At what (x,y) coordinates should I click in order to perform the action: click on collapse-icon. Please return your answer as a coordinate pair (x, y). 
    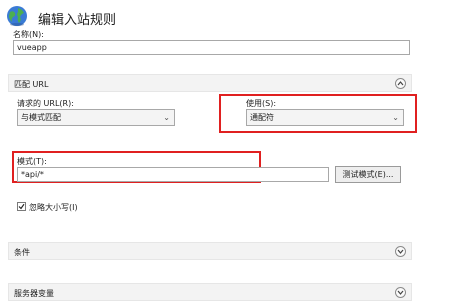
    Looking at the image, I should click on (400, 83).